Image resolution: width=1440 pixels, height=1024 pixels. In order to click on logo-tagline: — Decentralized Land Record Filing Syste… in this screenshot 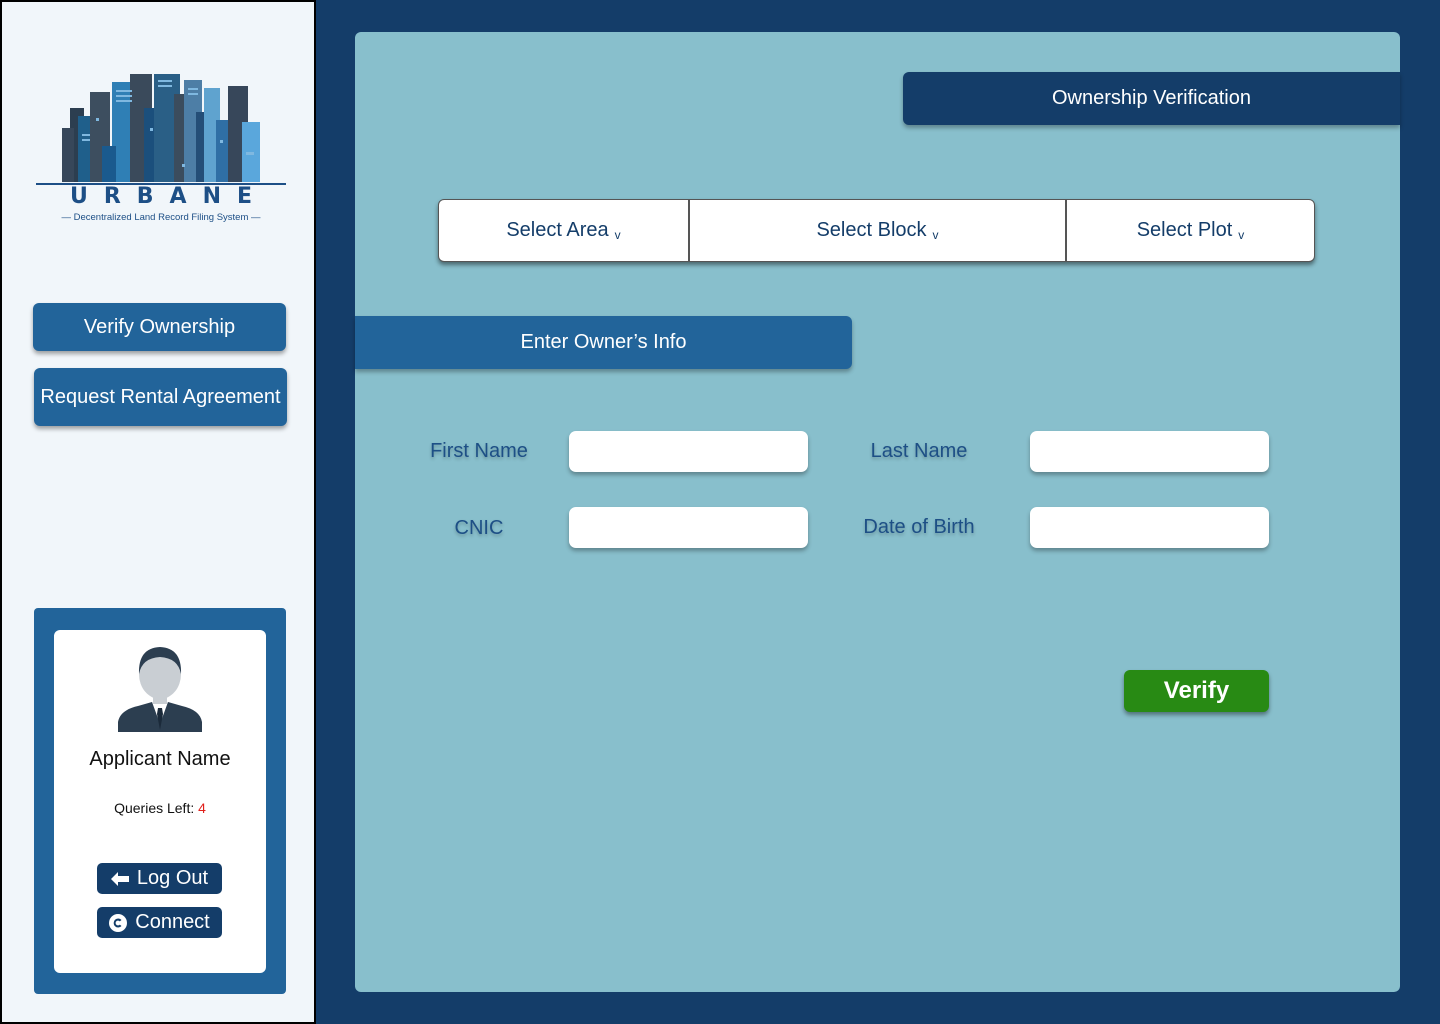, I will do `click(161, 217)`.